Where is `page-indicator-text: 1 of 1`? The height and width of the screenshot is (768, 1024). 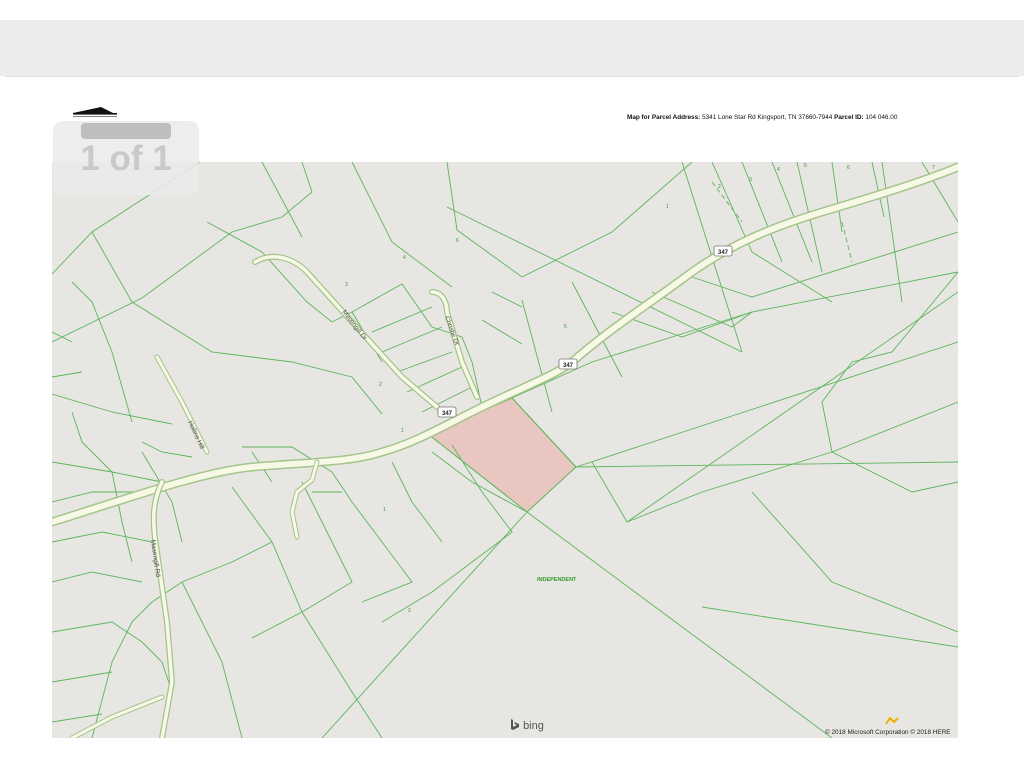 page-indicator-text: 1 of 1 is located at coordinates (126, 158).